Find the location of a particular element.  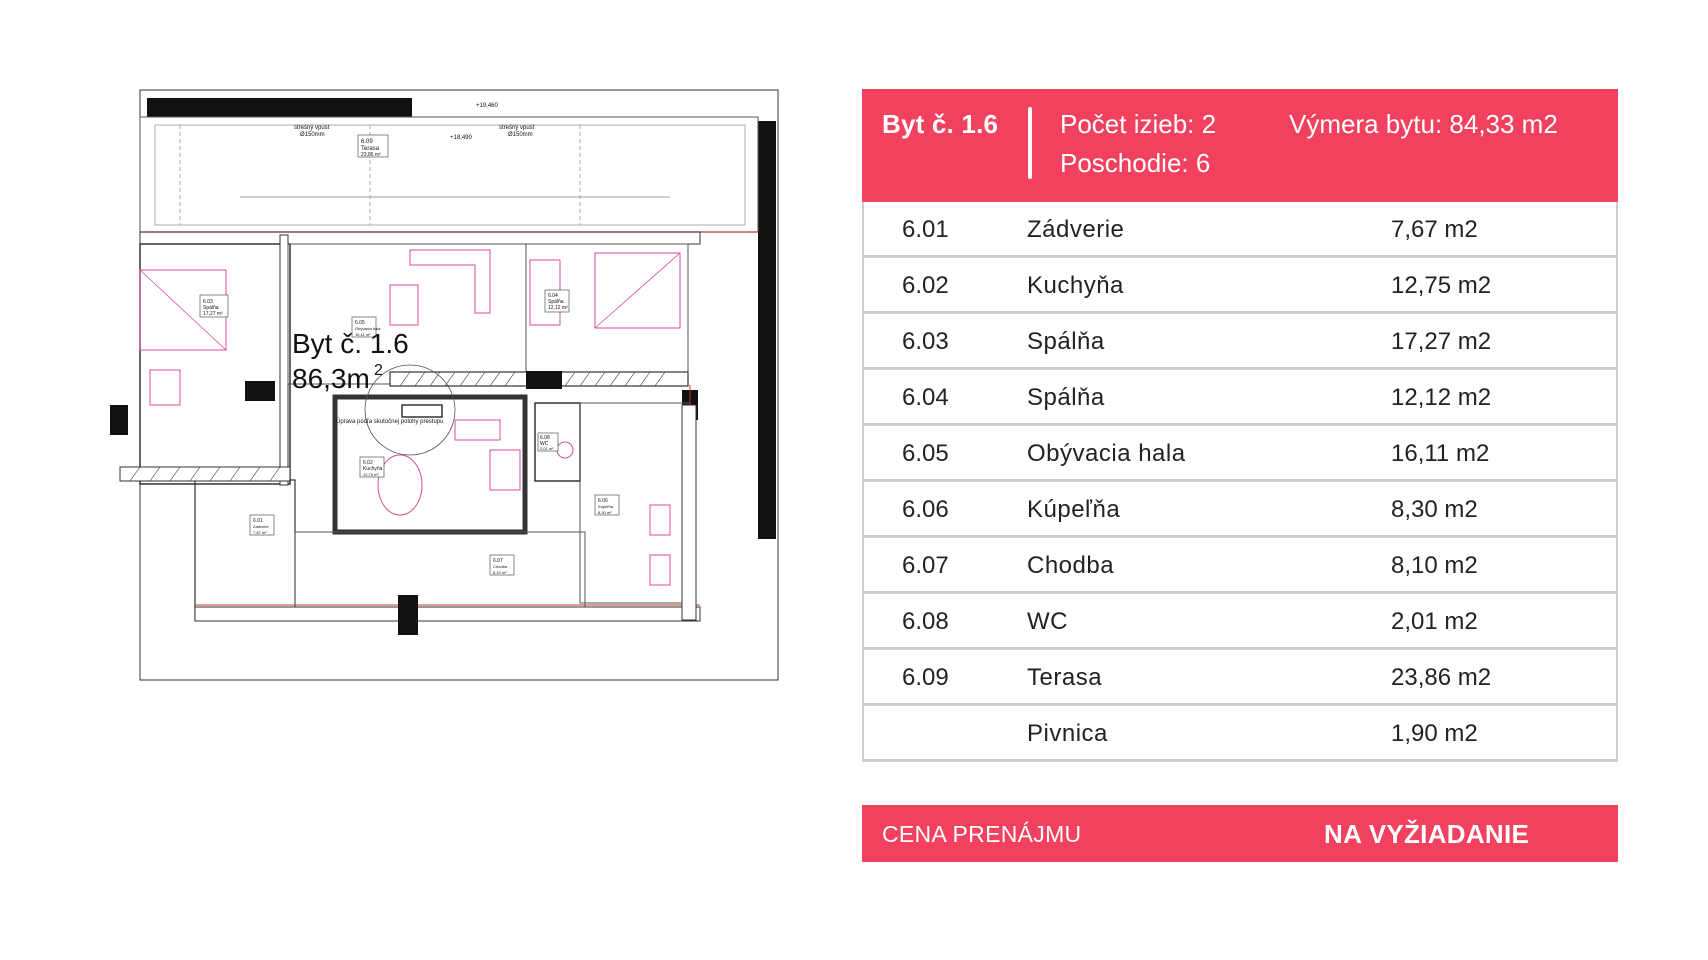

row-area: 23,86 m2 is located at coordinates (1441, 677).